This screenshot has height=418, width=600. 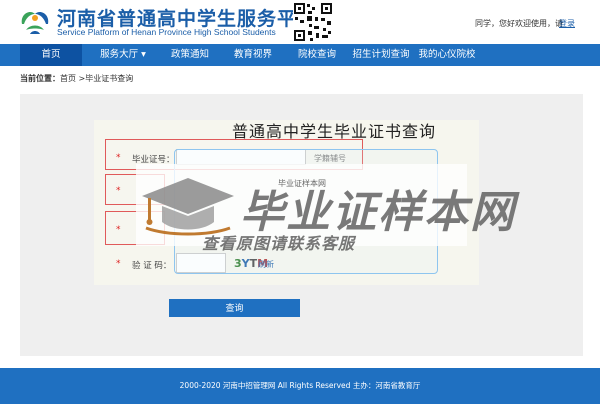 What do you see at coordinates (35, 23) in the screenshot?
I see `leaf-figure-logo-icon` at bounding box center [35, 23].